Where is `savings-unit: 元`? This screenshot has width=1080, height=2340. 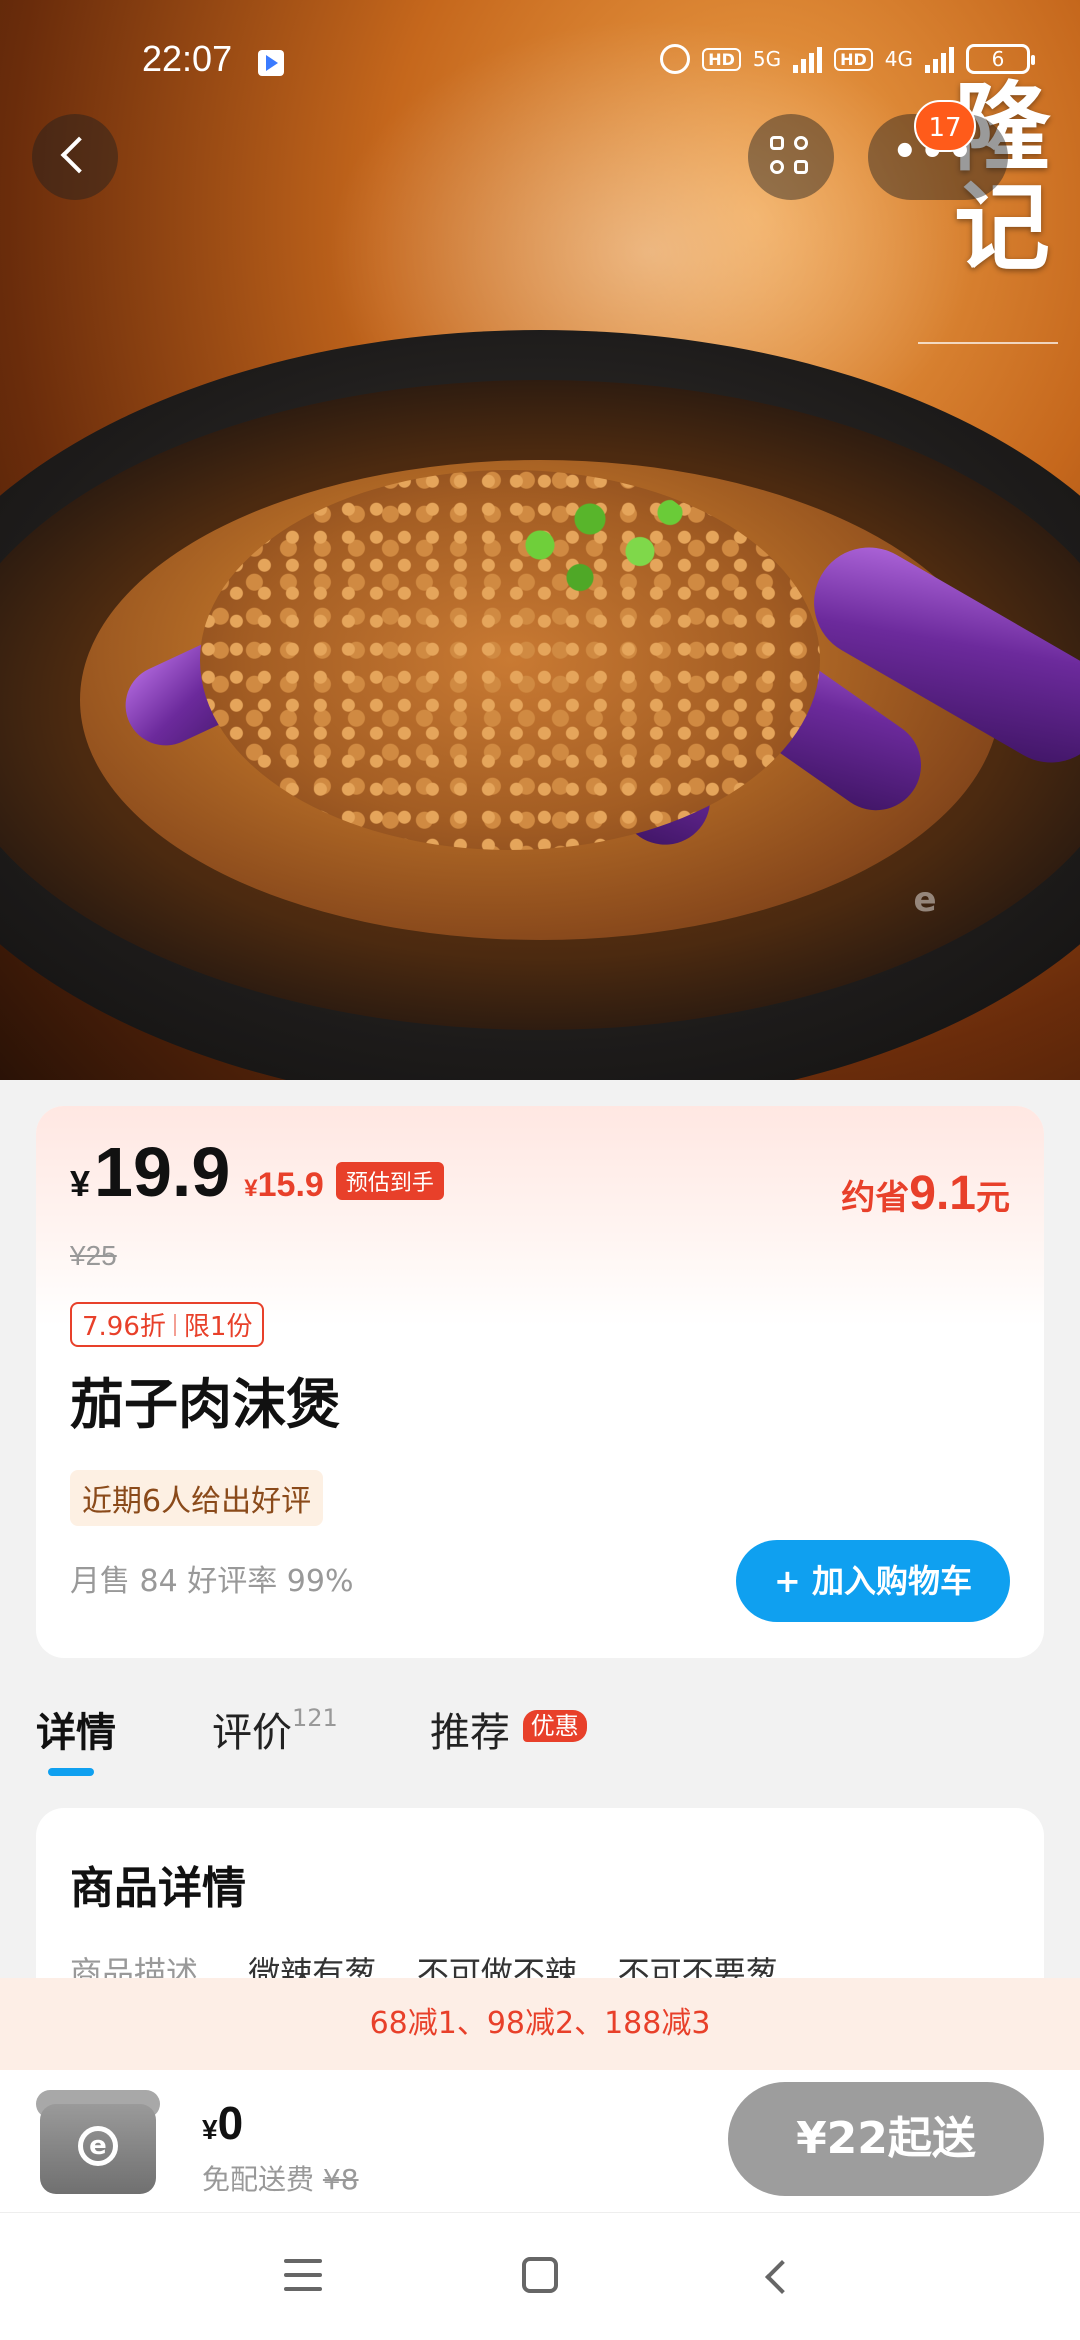
savings-unit: 元 is located at coordinates (993, 1198).